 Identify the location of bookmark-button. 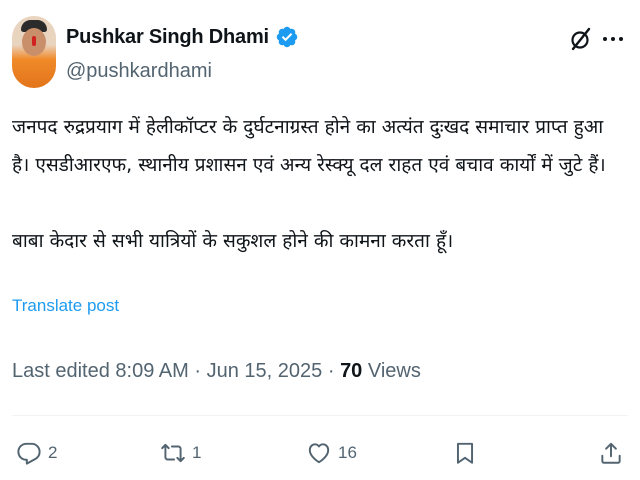
(465, 453).